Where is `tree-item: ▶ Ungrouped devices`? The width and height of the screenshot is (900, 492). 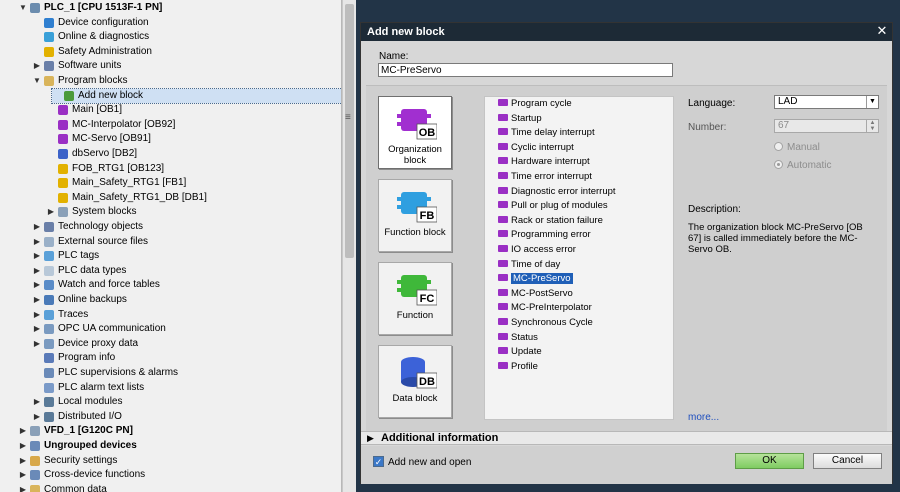
tree-item: ▶ Ungrouped devices is located at coordinates (178, 446).